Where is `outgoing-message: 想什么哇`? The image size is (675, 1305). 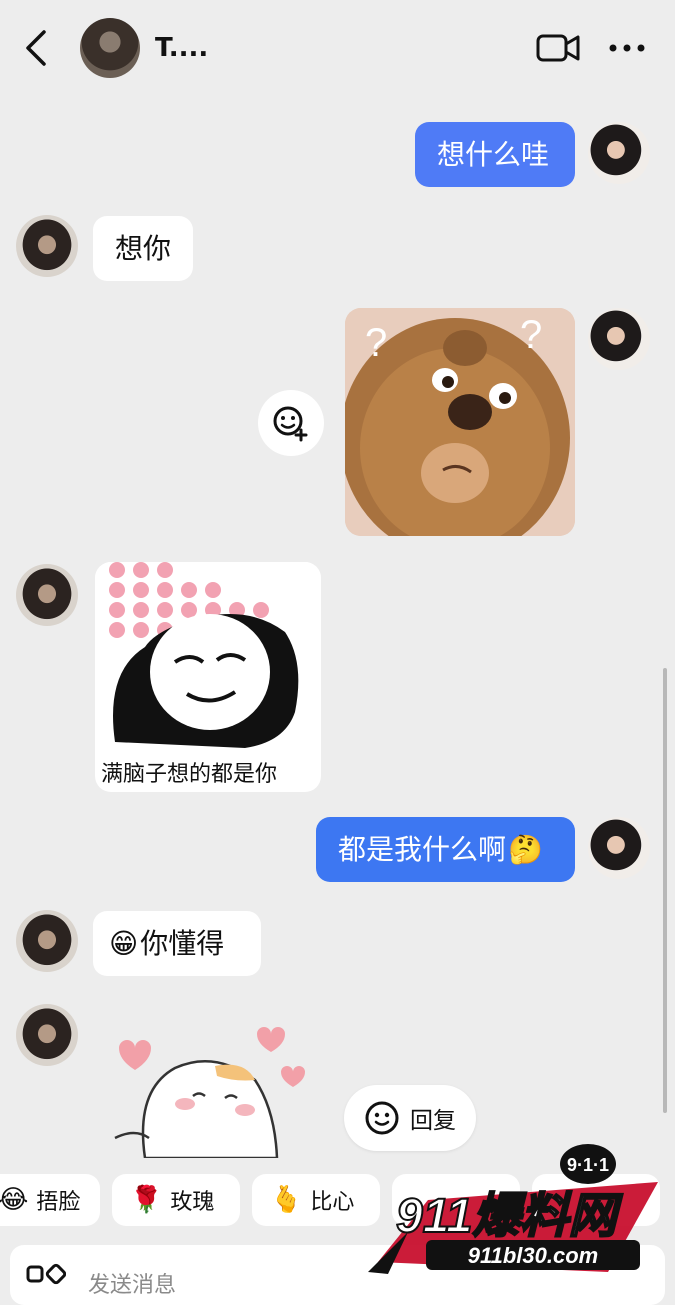 outgoing-message: 想什么哇 is located at coordinates (495, 154).